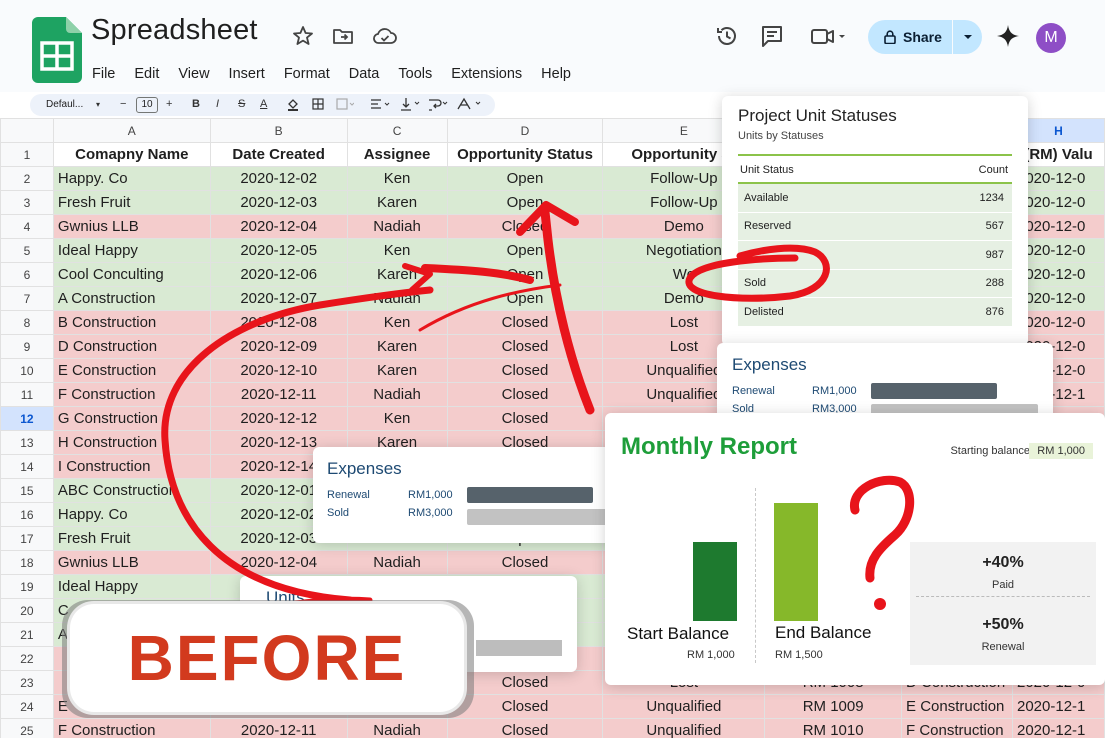 This screenshot has height=738, width=1105. Describe the element at coordinates (1058, 706) in the screenshot. I see `grid-cell: 2020-12-1` at that location.